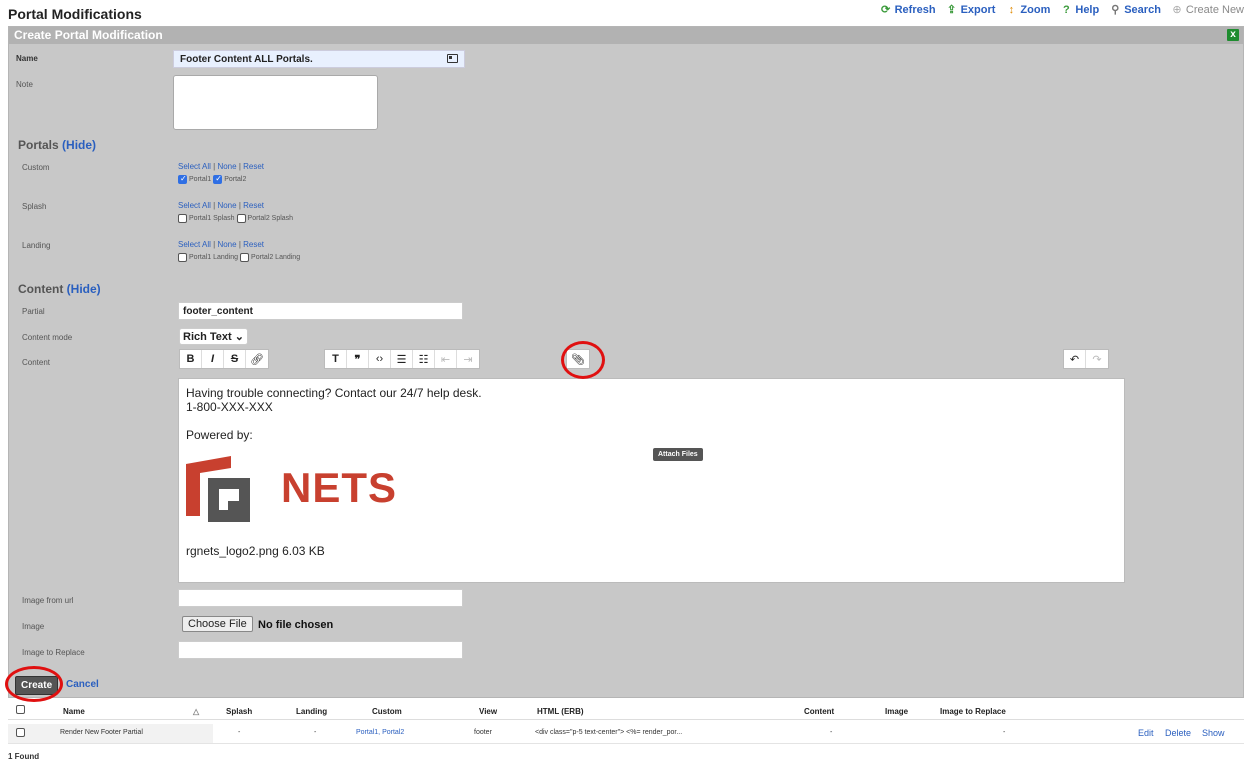 This screenshot has width=1250, height=768. Describe the element at coordinates (182, 179) in the screenshot. I see `portal1-custom-checkbox` at that location.